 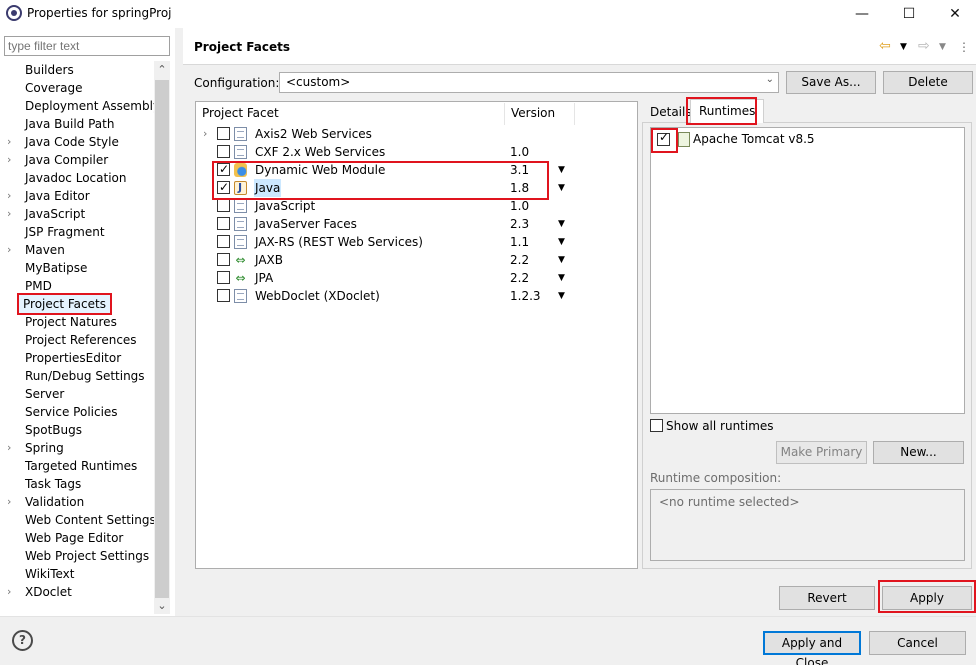 What do you see at coordinates (49, 70) in the screenshot?
I see `tree-item-label: Builders` at bounding box center [49, 70].